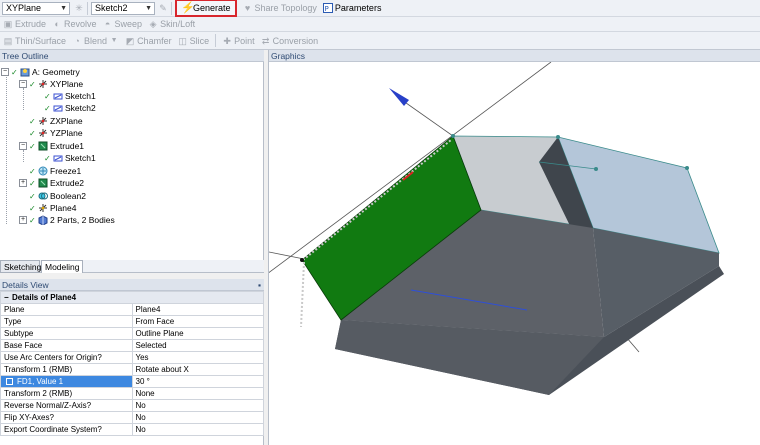 The image size is (760, 445). Describe the element at coordinates (51, 84) in the screenshot. I see `tree-item-xyplane: − ✓ XYPlane` at that location.